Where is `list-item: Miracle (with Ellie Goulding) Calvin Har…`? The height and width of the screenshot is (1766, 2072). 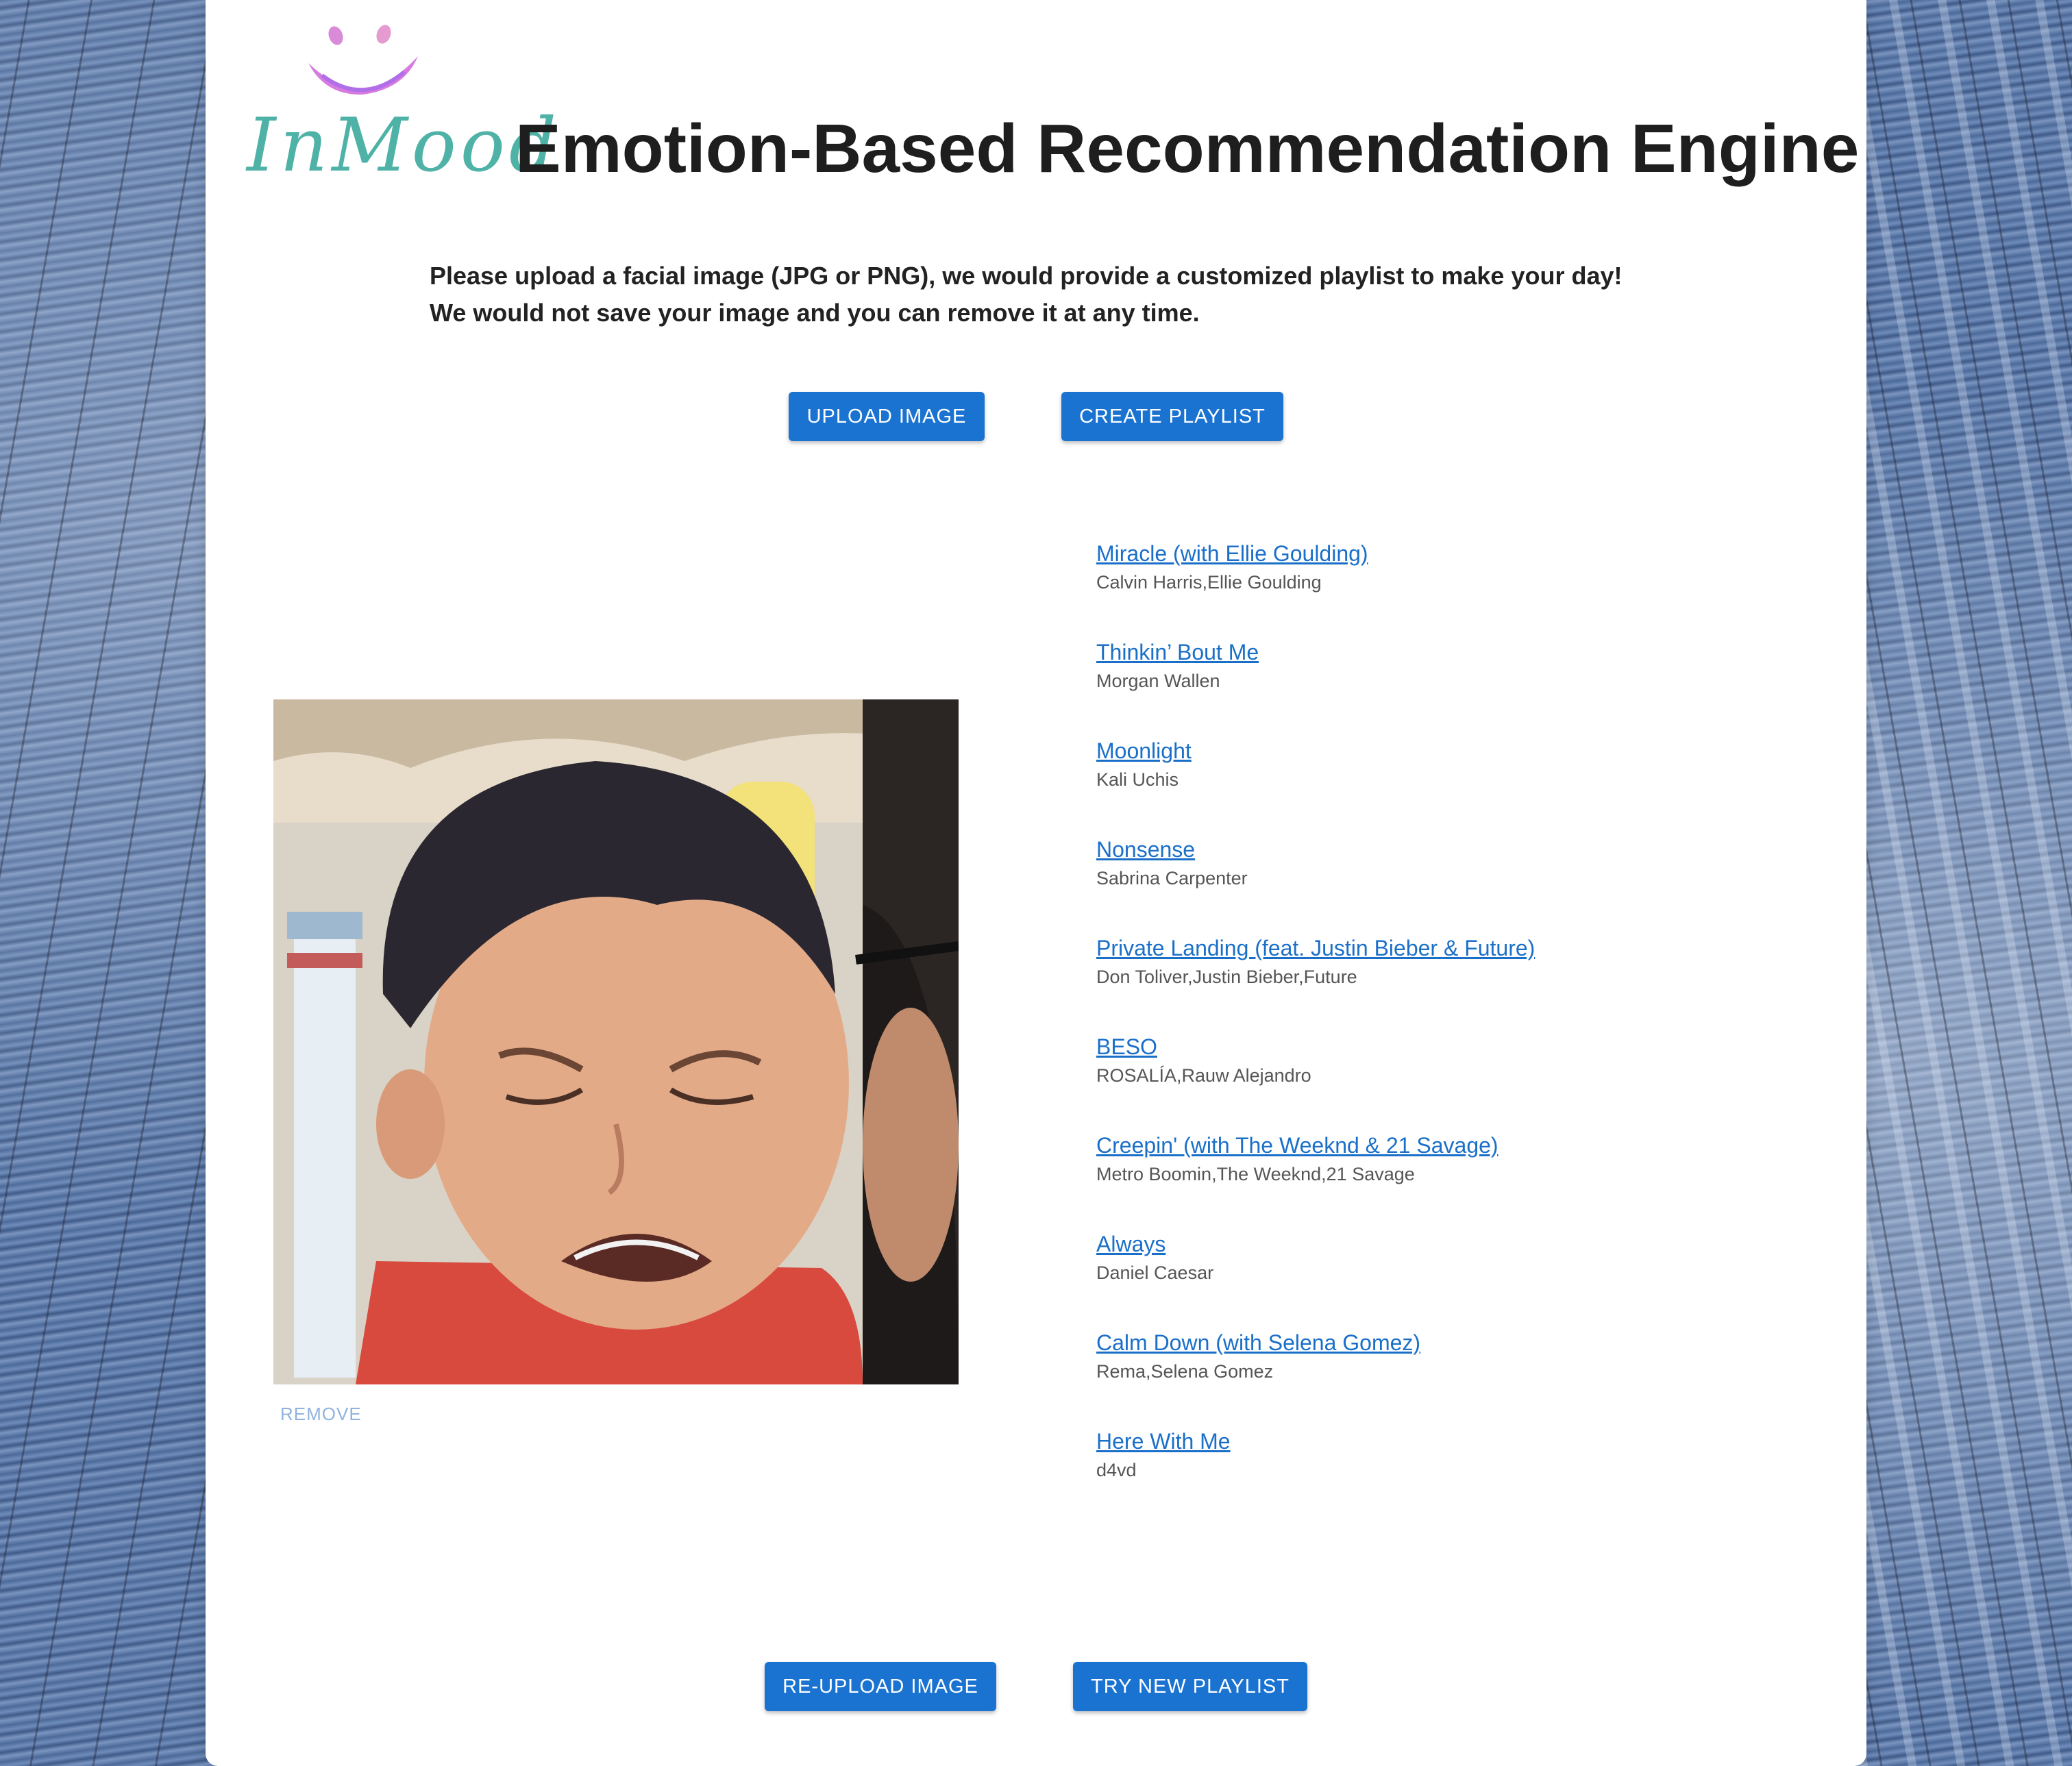
list-item: Miracle (with Ellie Goulding) Calvin Har… is located at coordinates (1439, 587).